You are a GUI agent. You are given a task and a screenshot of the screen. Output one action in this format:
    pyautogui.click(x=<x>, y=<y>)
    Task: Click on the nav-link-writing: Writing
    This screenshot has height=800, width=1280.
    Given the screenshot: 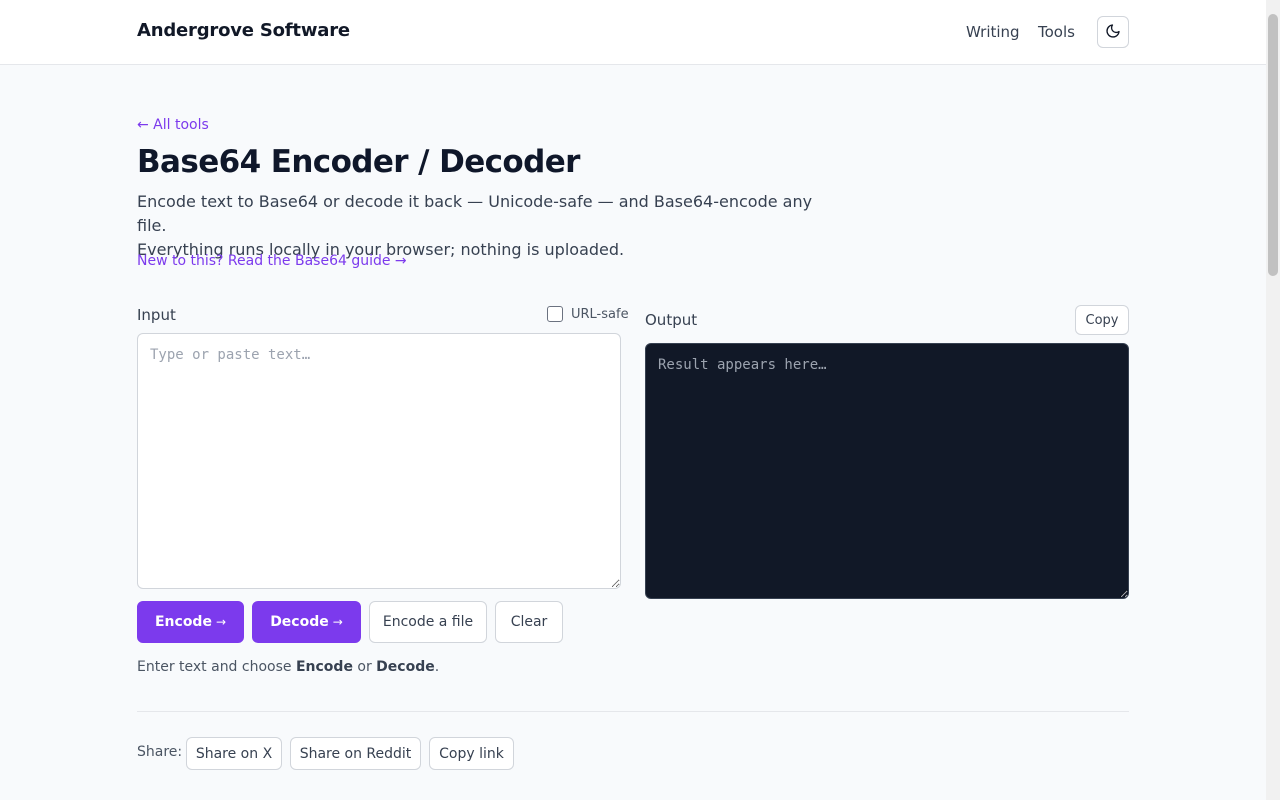 What is the action you would take?
    pyautogui.click(x=993, y=32)
    